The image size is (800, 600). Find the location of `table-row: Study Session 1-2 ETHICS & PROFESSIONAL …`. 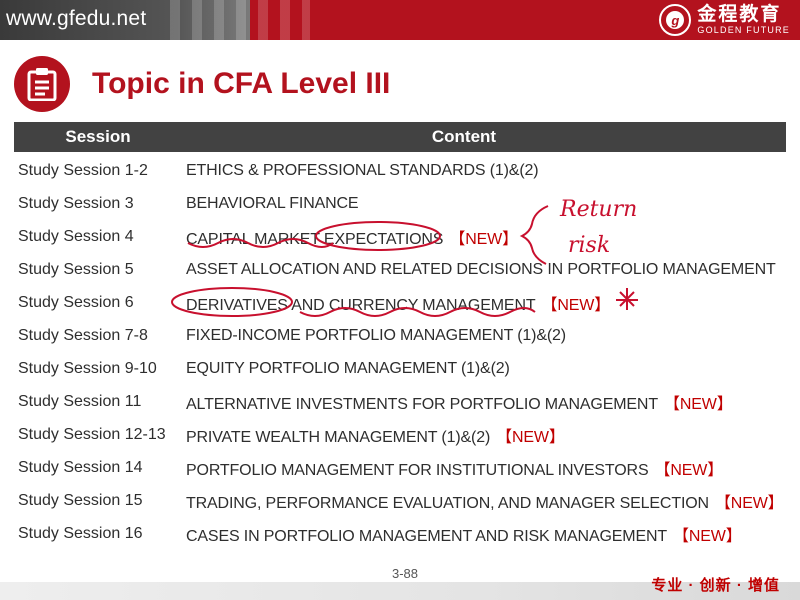

table-row: Study Session 1-2 ETHICS & PROFESSIONAL … is located at coordinates (400, 170).